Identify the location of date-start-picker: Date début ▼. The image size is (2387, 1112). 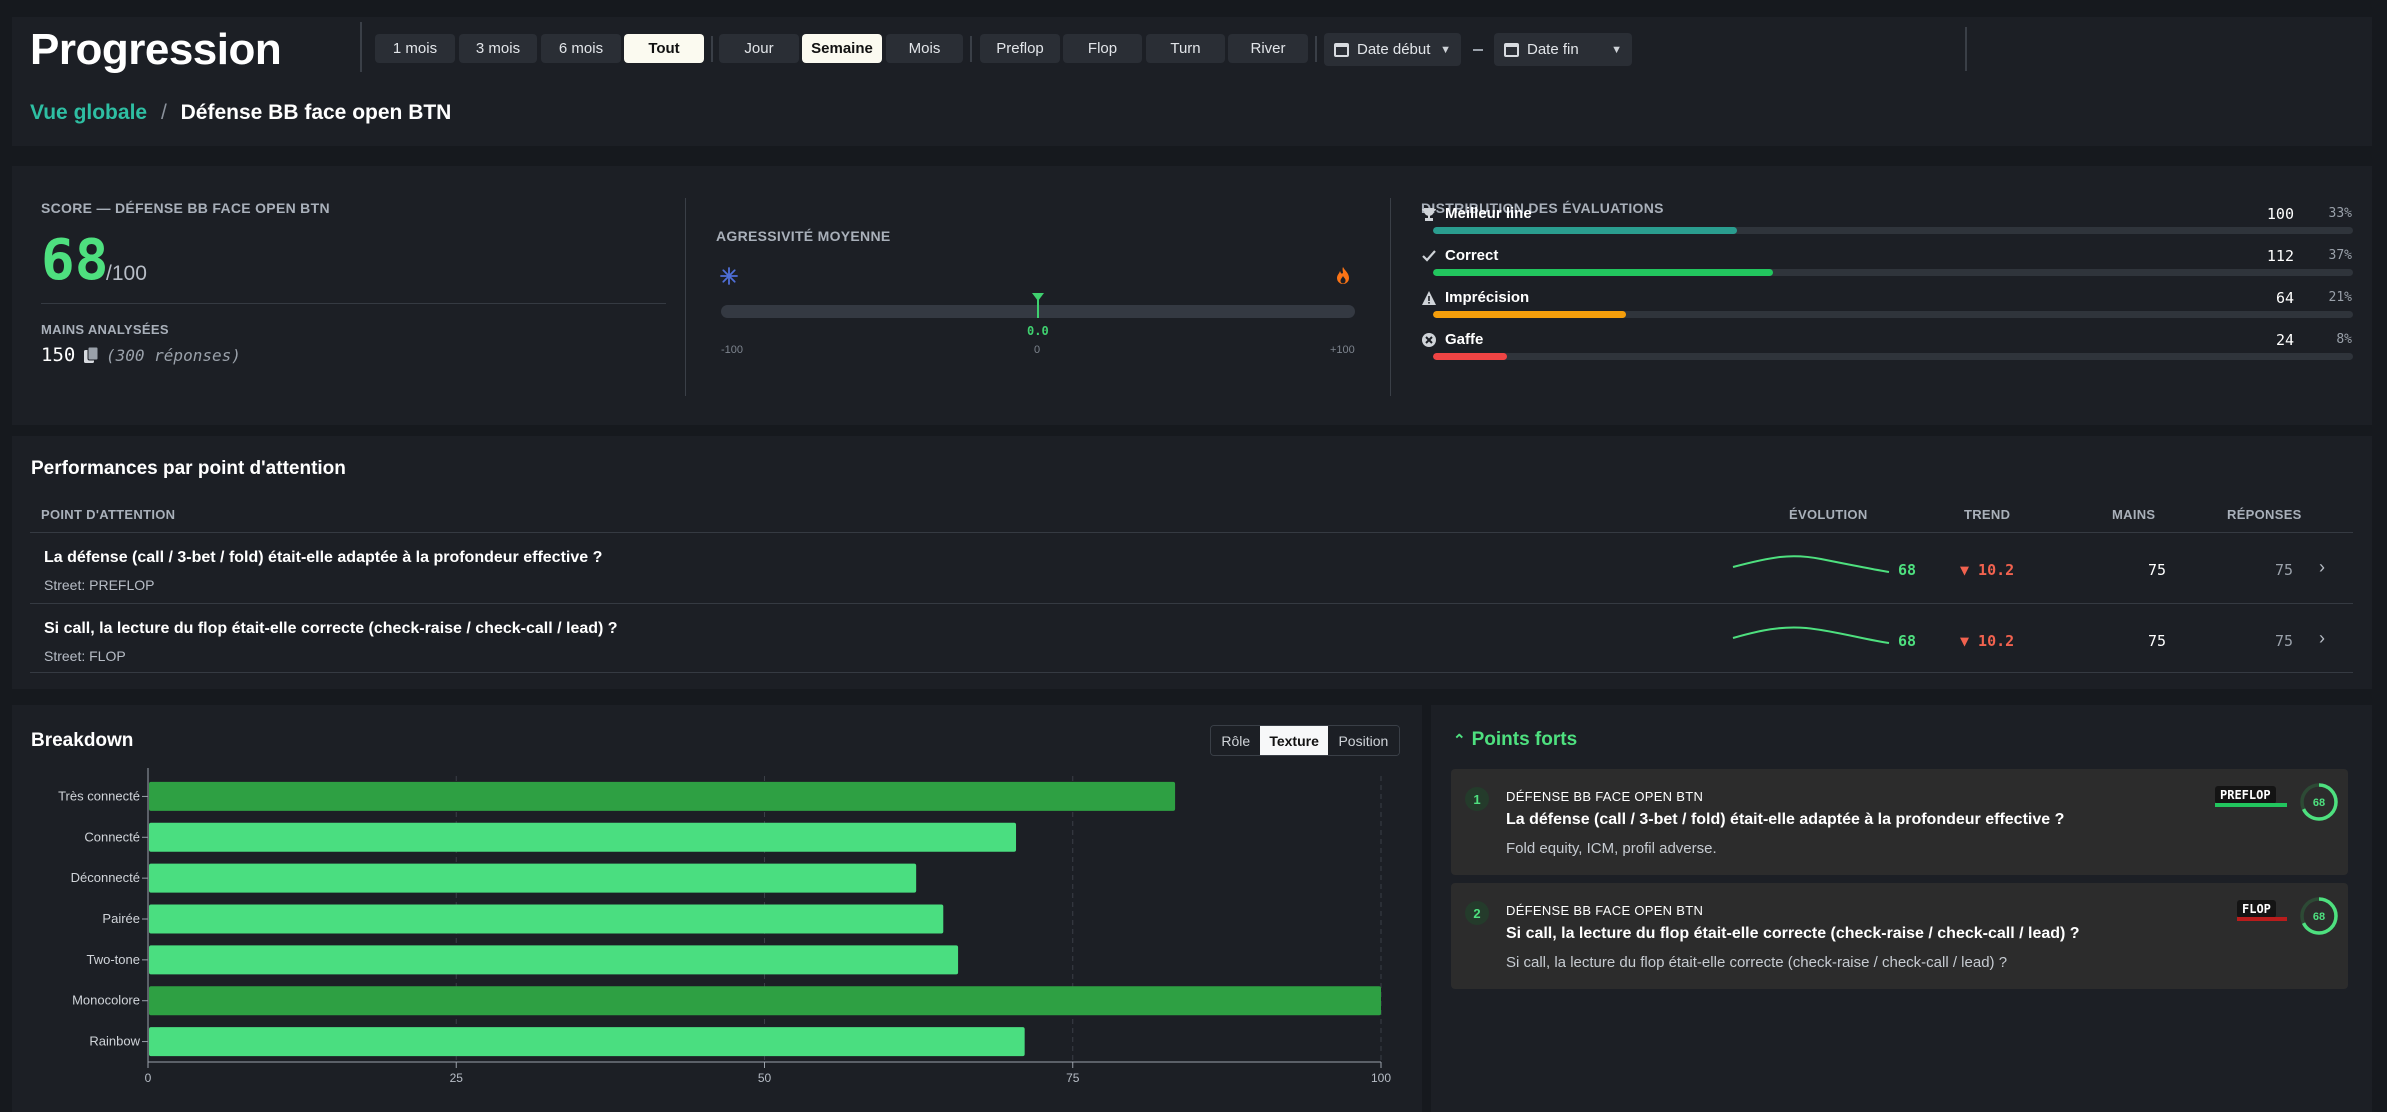
(1392, 49).